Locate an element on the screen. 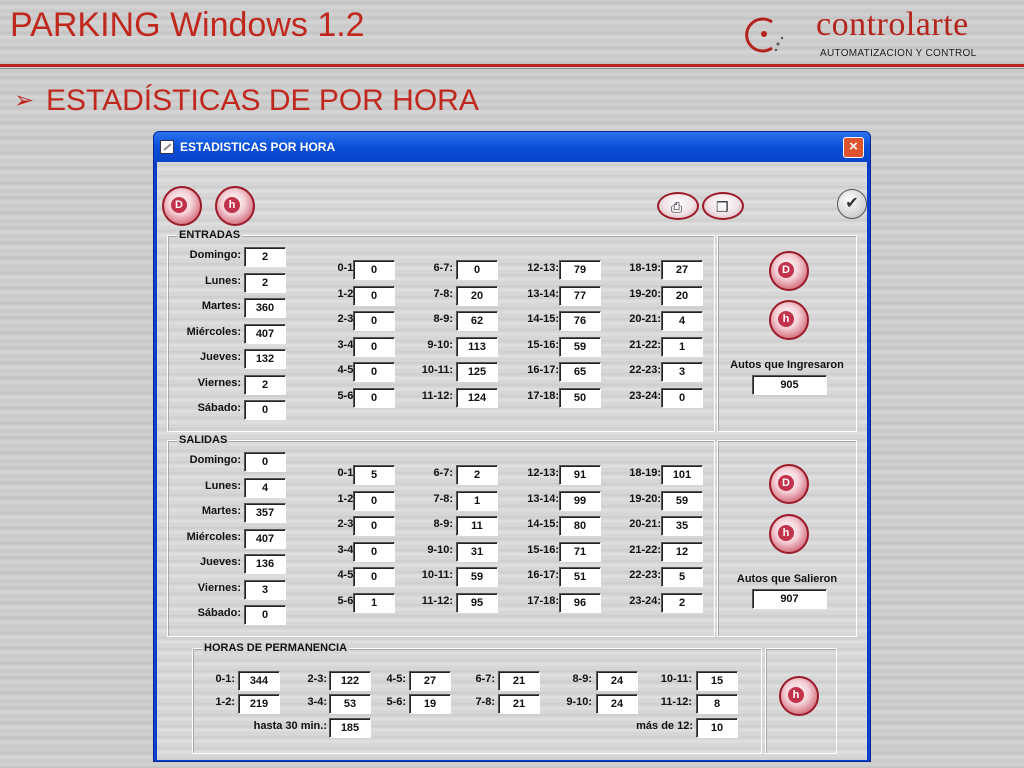 This screenshot has height=768, width=1024. permanencia-label: 4-5: is located at coordinates (396, 679).